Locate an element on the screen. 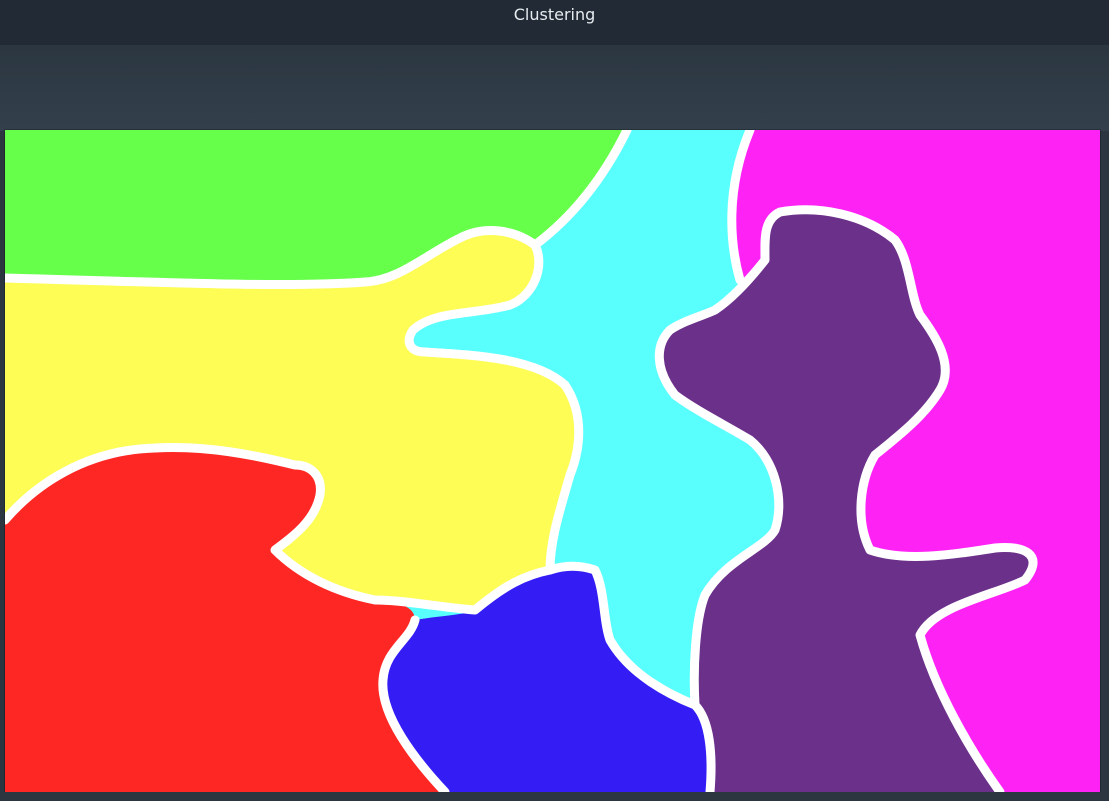 Image resolution: width=1109 pixels, height=801 pixels. title-bar: Clustering is located at coordinates (554, 22).